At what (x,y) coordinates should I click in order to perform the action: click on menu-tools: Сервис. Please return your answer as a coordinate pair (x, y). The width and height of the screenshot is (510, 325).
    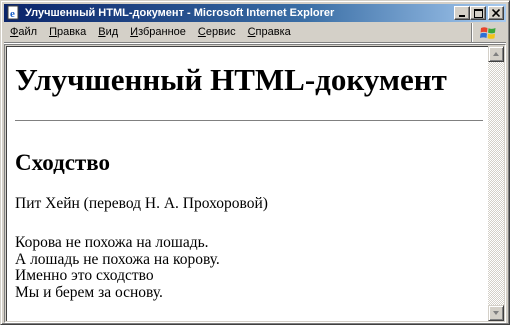
    Looking at the image, I should click on (217, 32).